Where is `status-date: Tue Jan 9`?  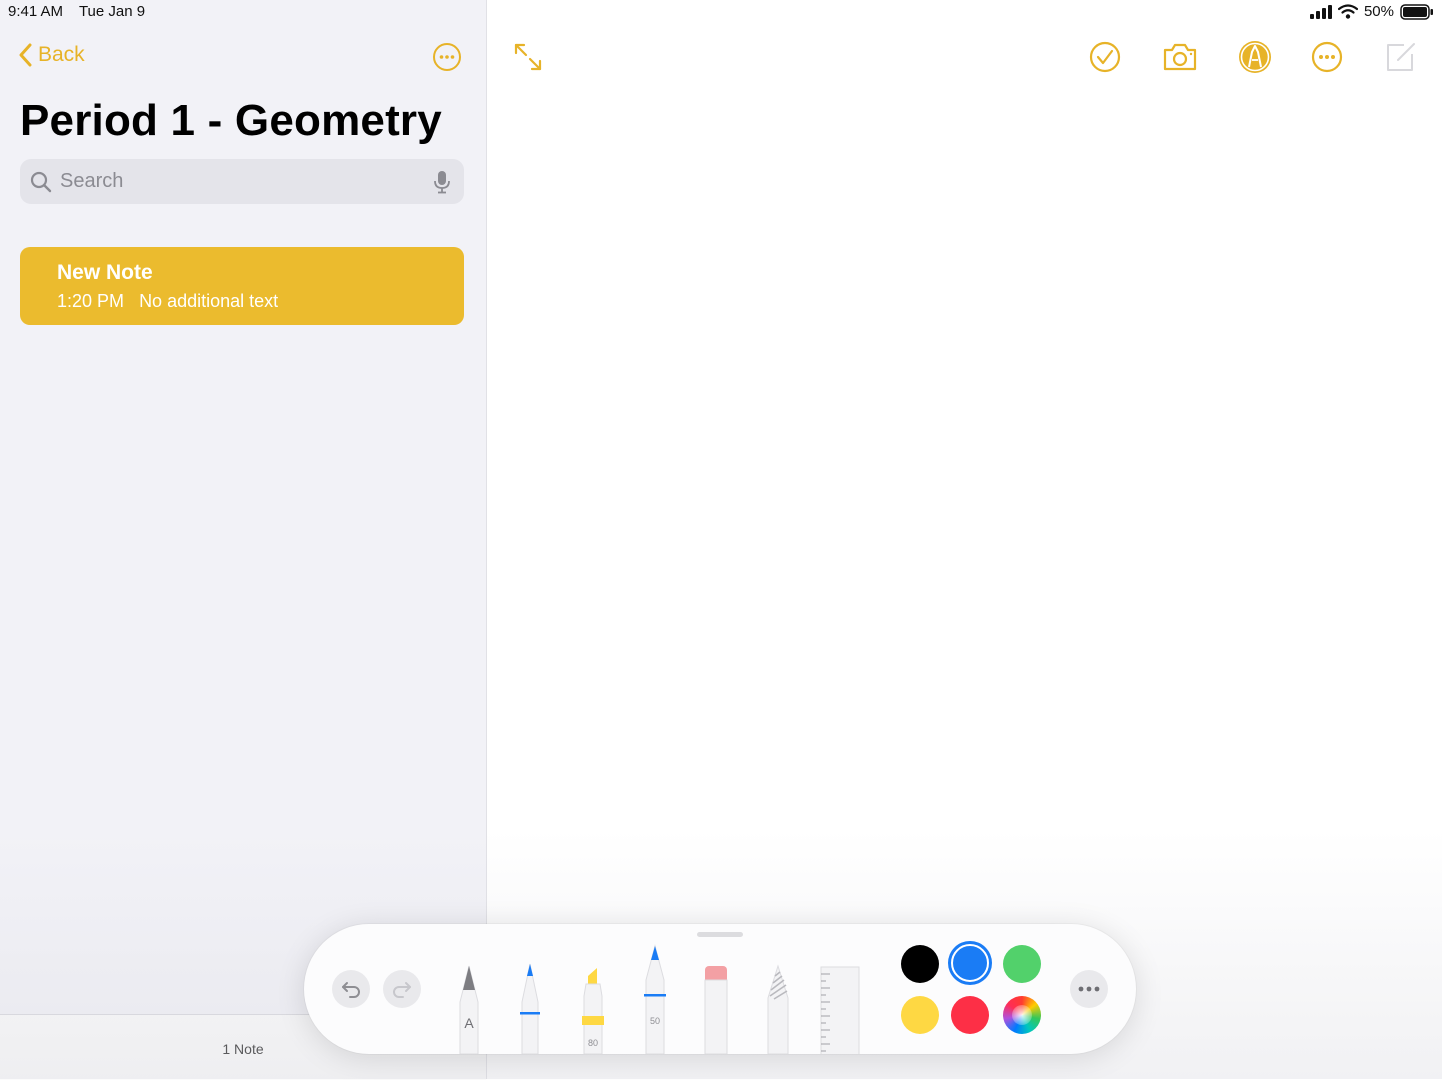
status-date: Tue Jan 9 is located at coordinates (112, 11).